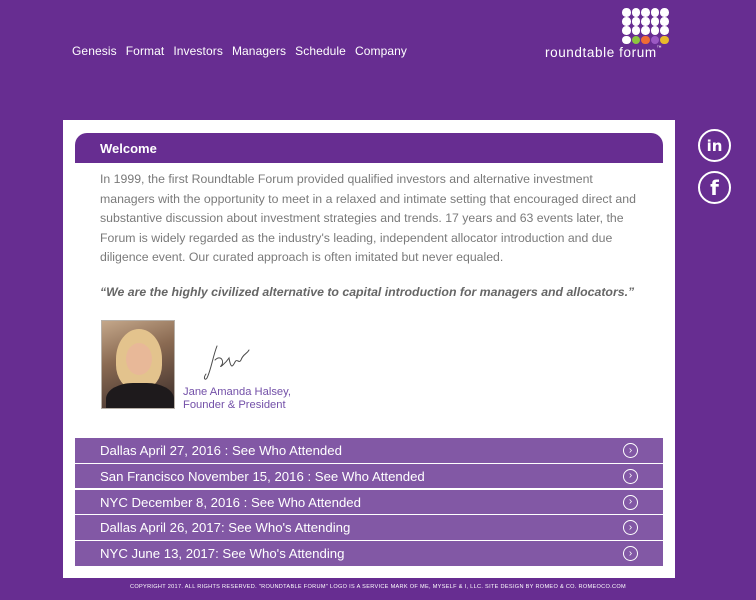 Image resolution: width=756 pixels, height=600 pixels. Describe the element at coordinates (320, 51) in the screenshot. I see `nav-schedule: Schedule` at that location.